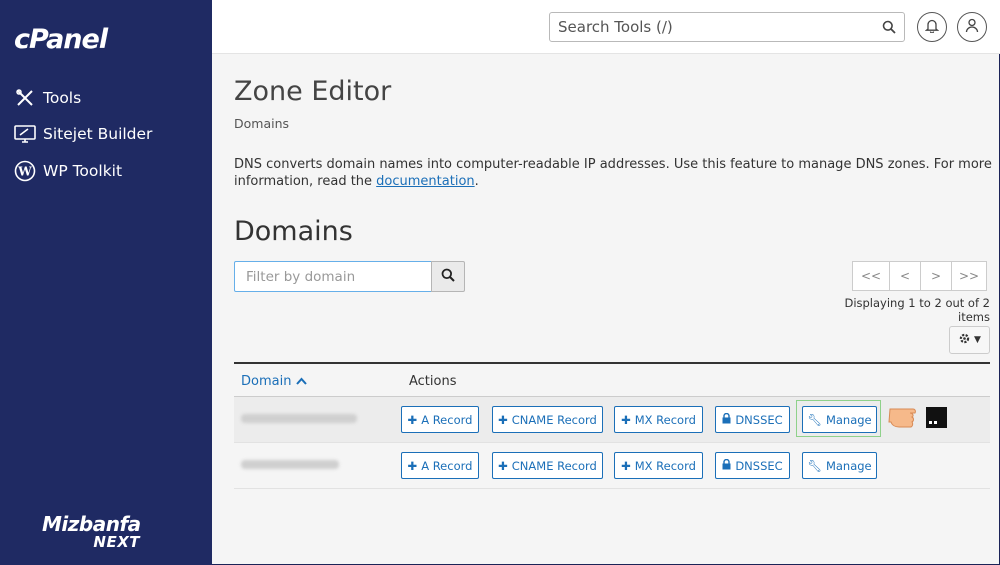 The image size is (1000, 565). Describe the element at coordinates (433, 381) in the screenshot. I see `actions-column-header: Actions` at that location.